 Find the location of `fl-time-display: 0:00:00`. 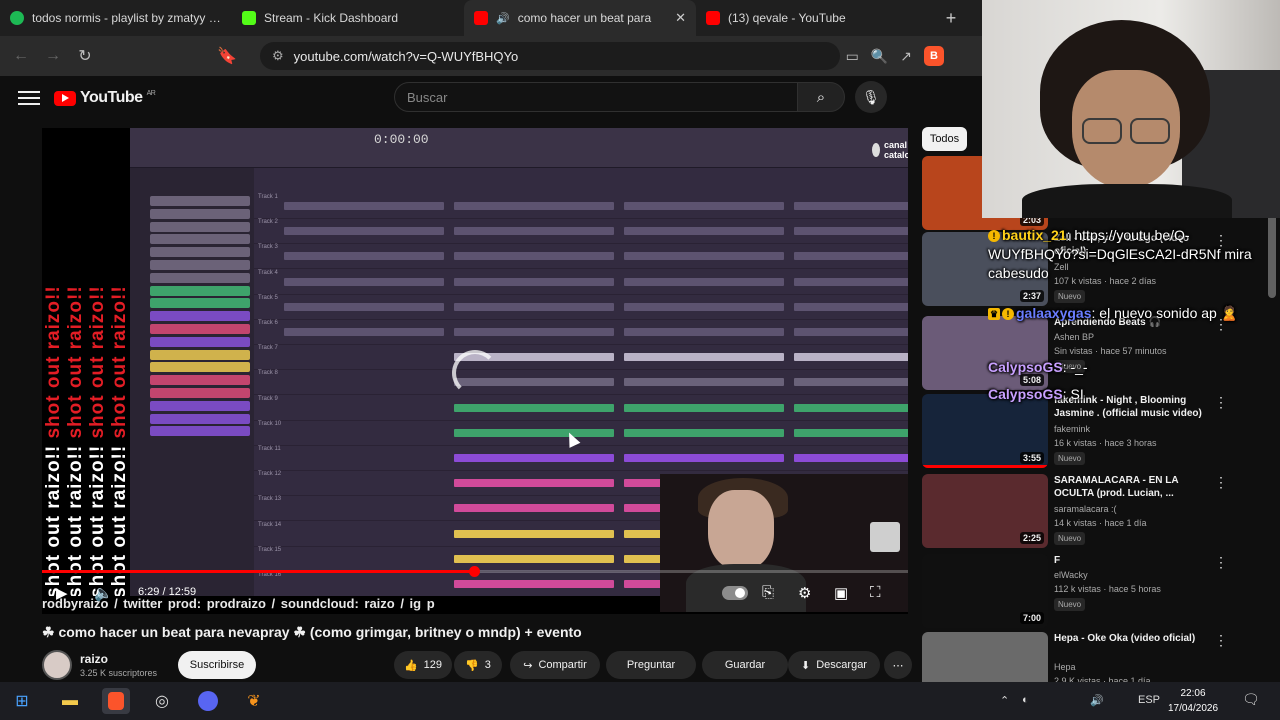

fl-time-display: 0:00:00 is located at coordinates (401, 139).